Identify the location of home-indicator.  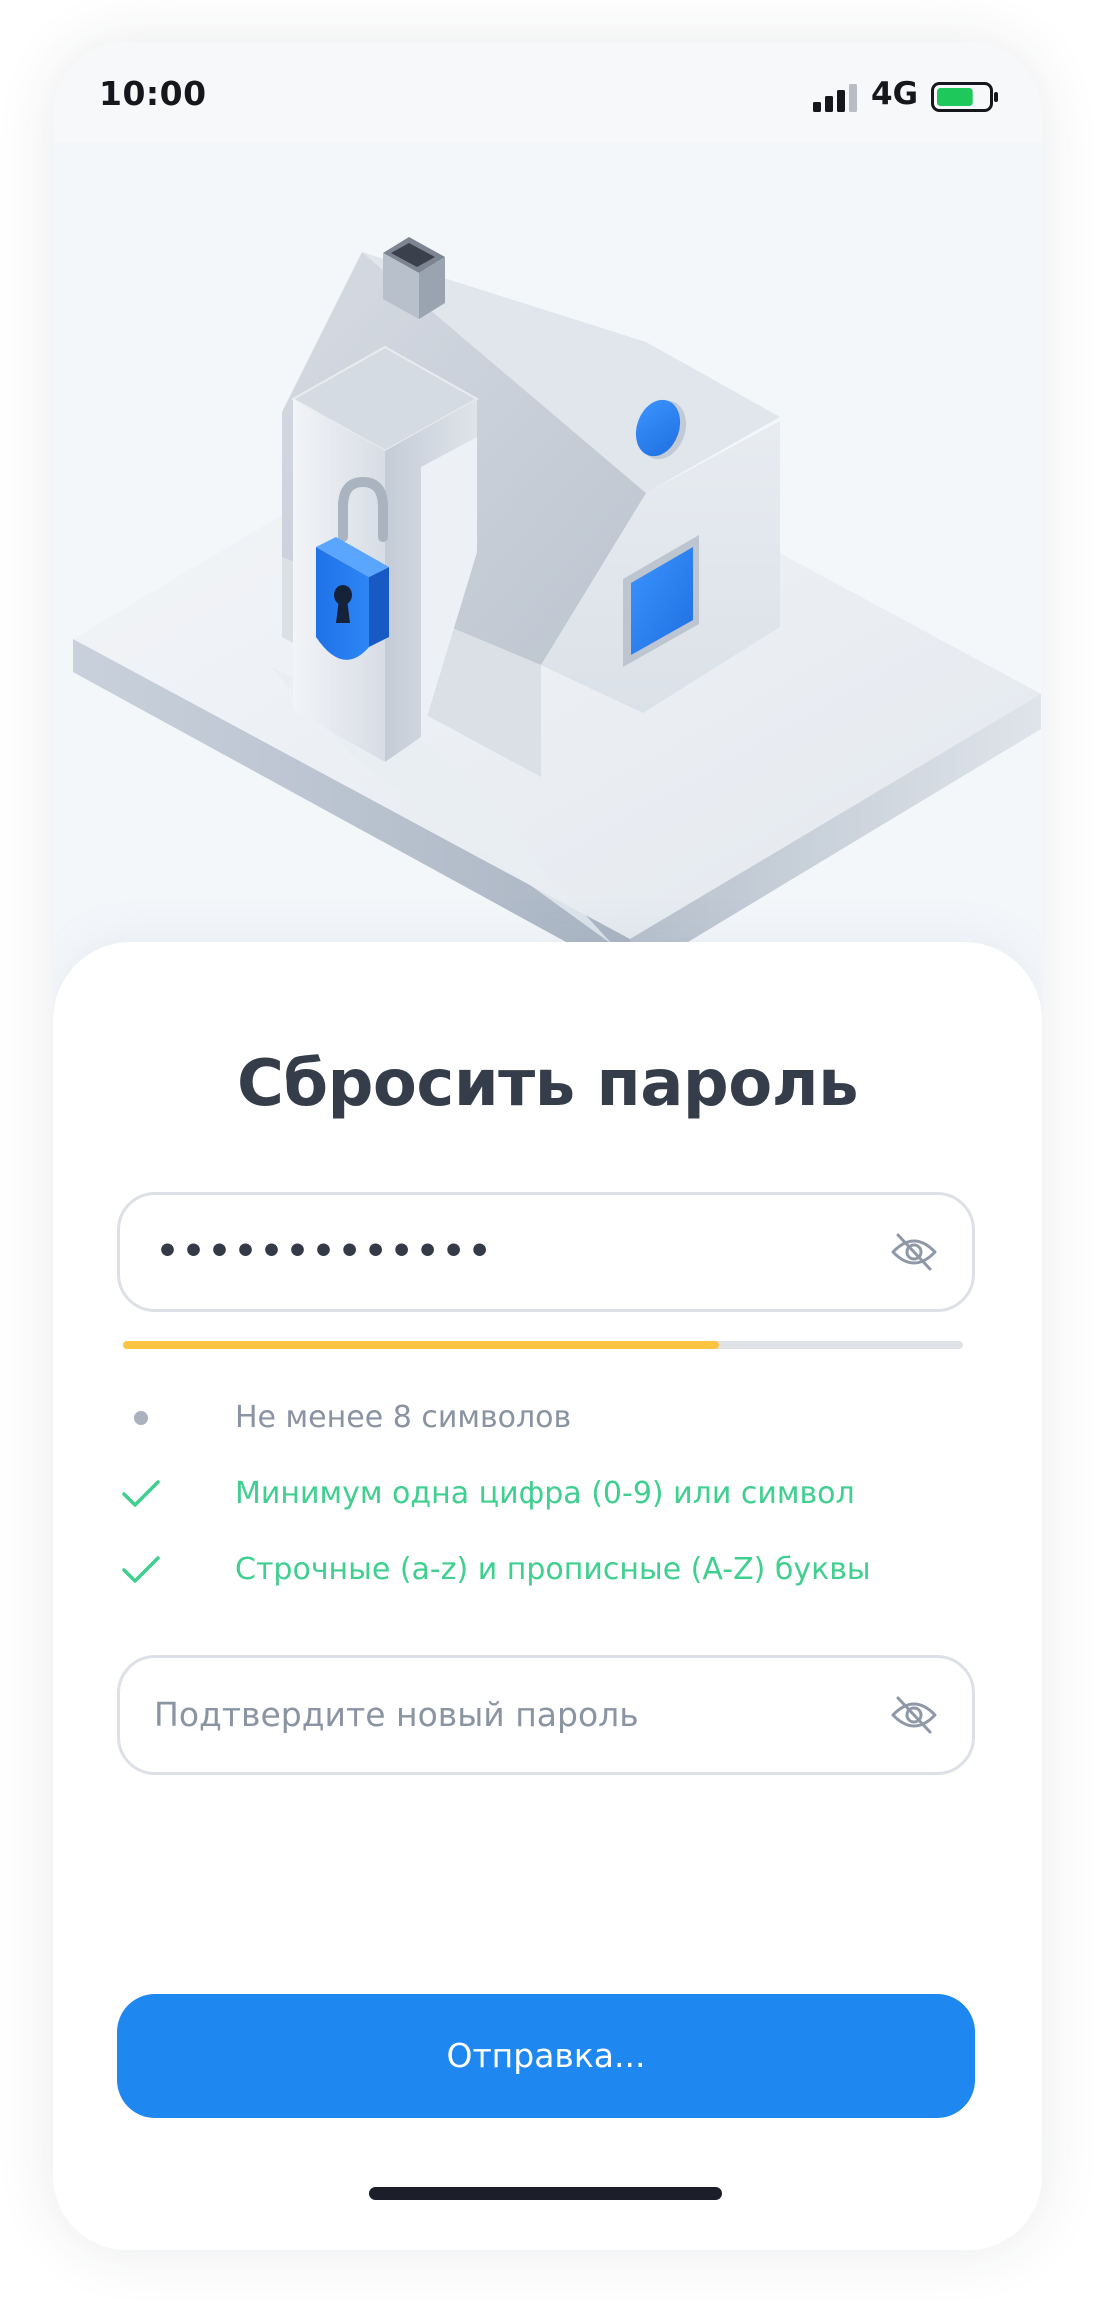
(545, 2193).